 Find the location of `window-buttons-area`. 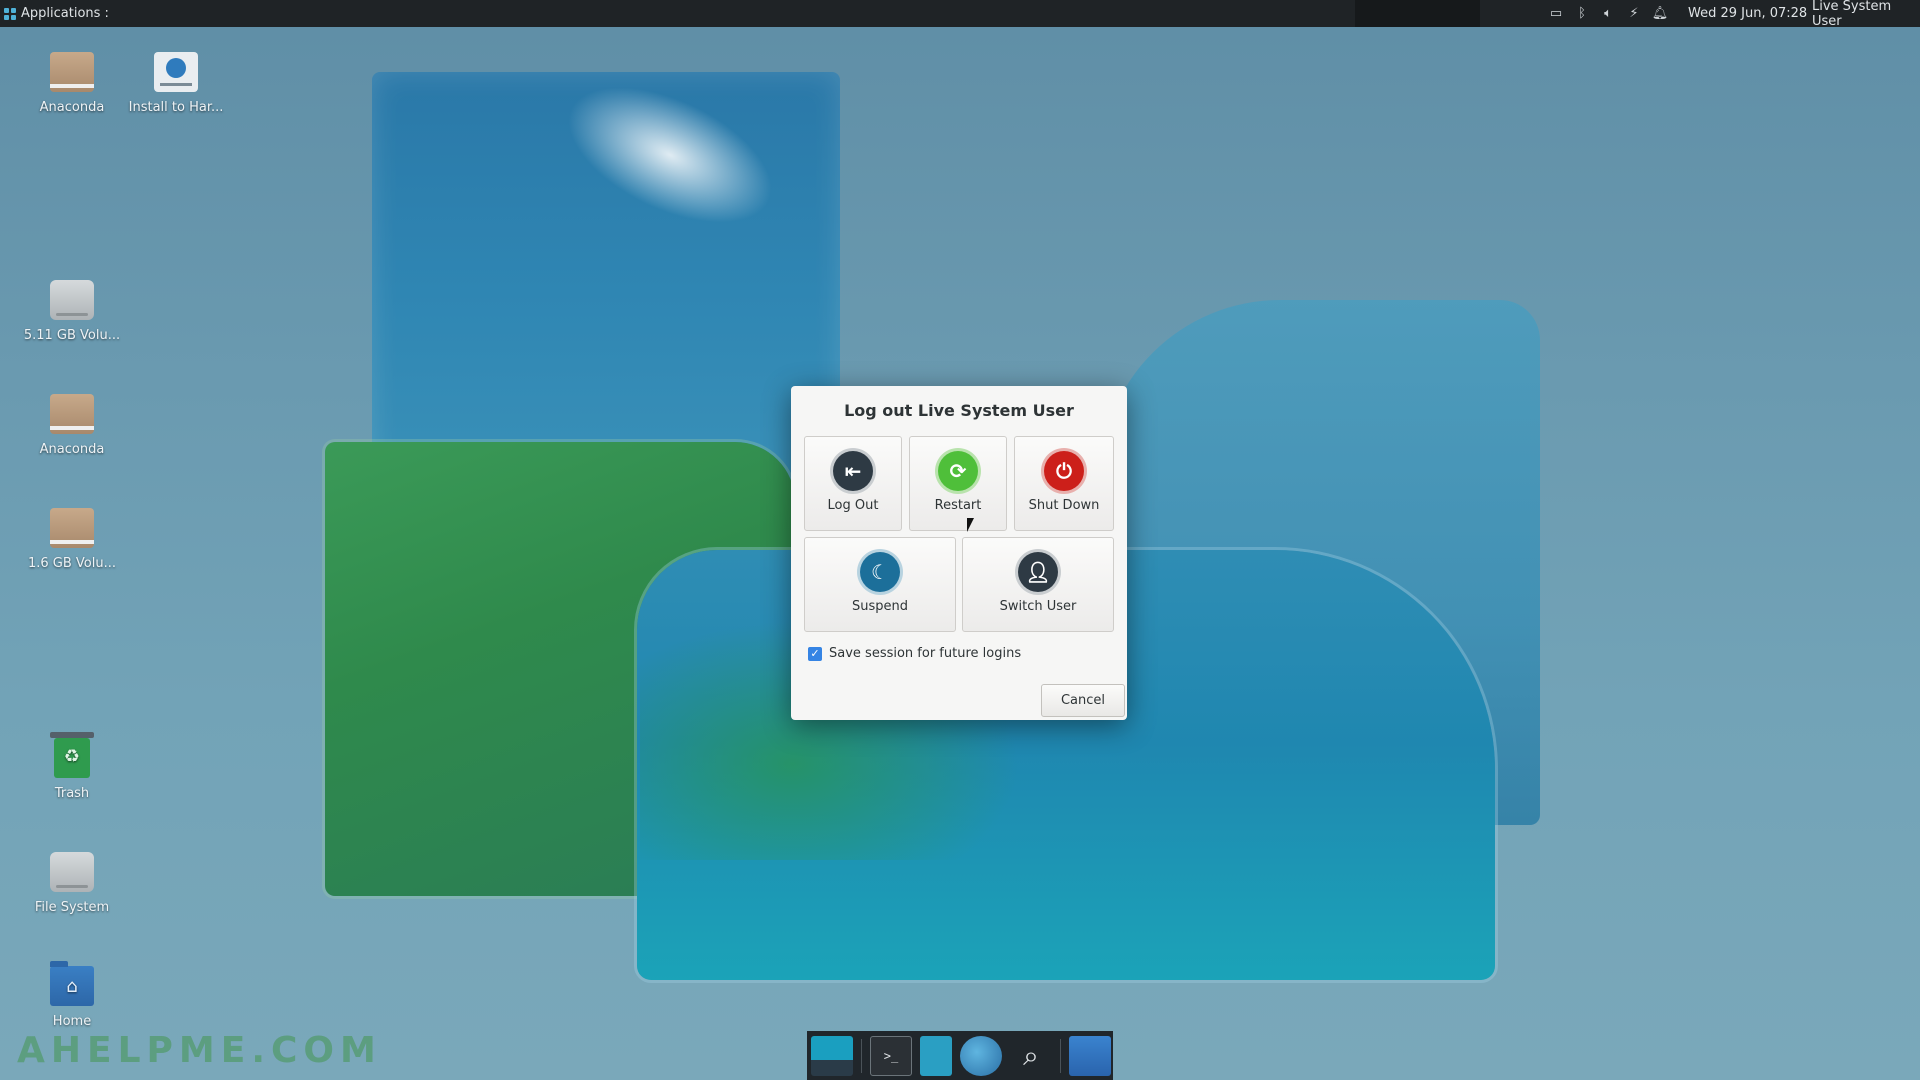

window-buttons-area is located at coordinates (1417, 13).